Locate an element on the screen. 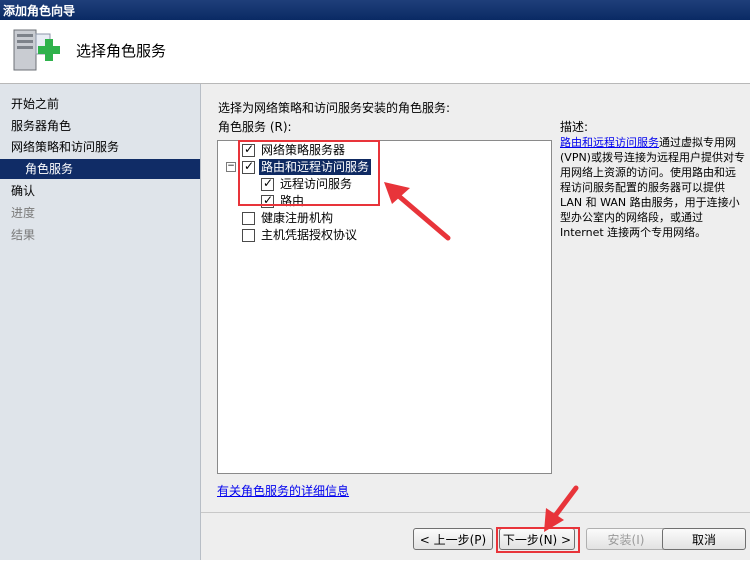 This screenshot has width=750, height=561. instruction-text: 选择为网络策略和访问服务安装的角色服务: is located at coordinates (334, 108).